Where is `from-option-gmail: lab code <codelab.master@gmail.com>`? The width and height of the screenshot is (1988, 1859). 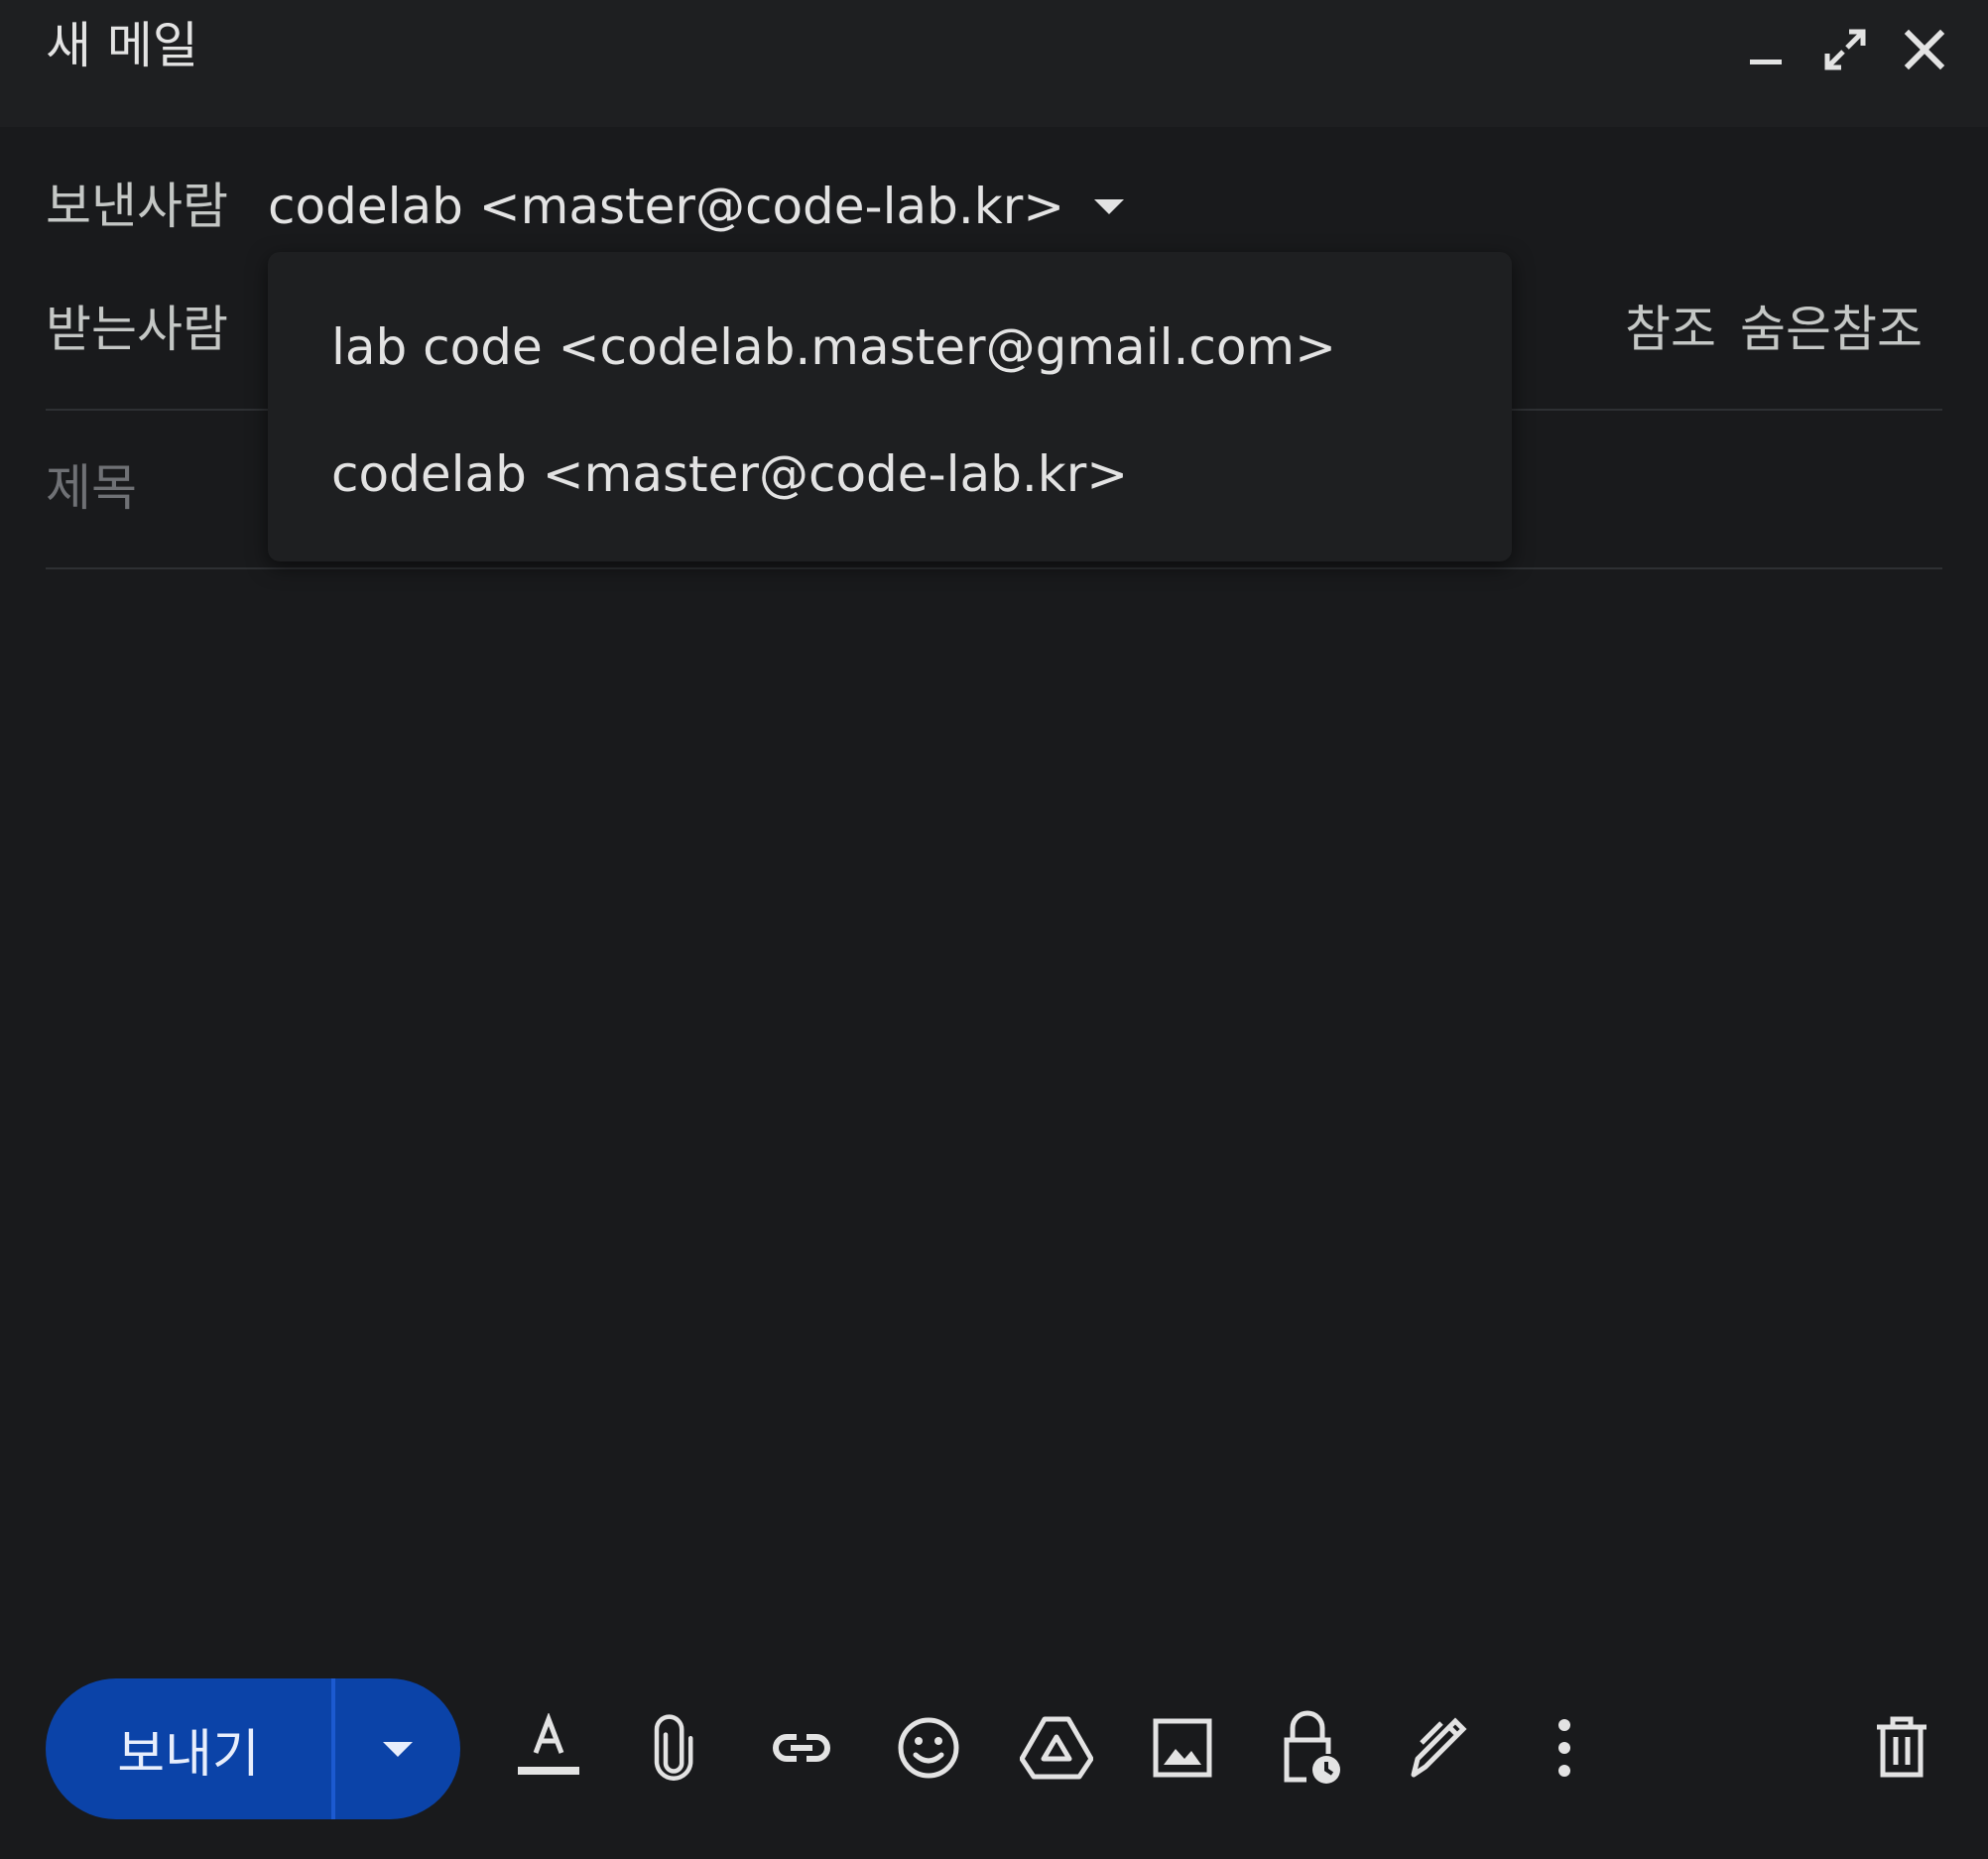
from-option-gmail: lab code <codelab.master@gmail.com> is located at coordinates (833, 347).